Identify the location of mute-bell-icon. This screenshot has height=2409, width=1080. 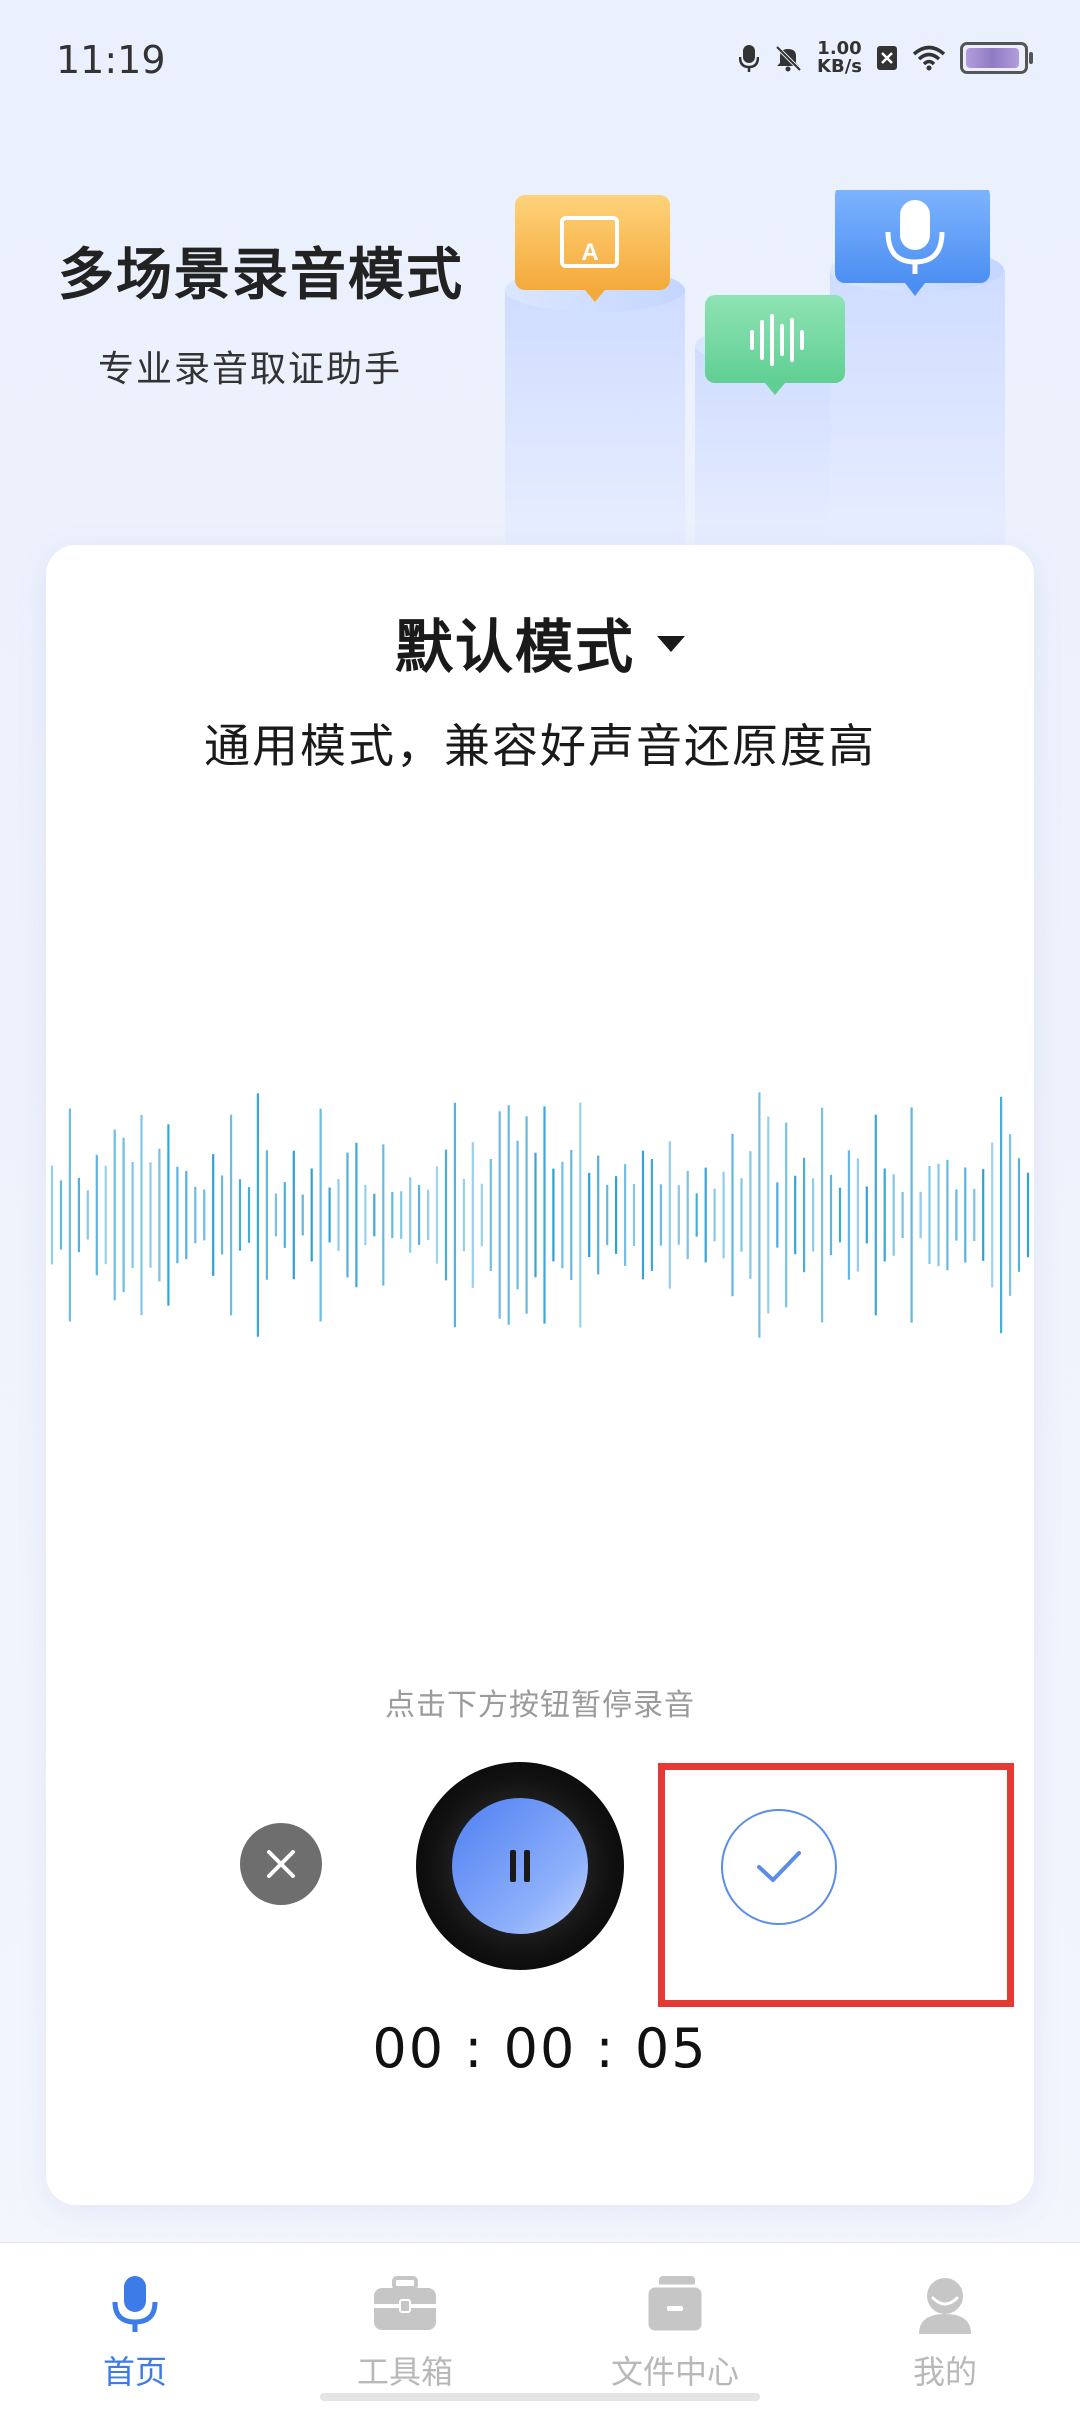
(788, 58).